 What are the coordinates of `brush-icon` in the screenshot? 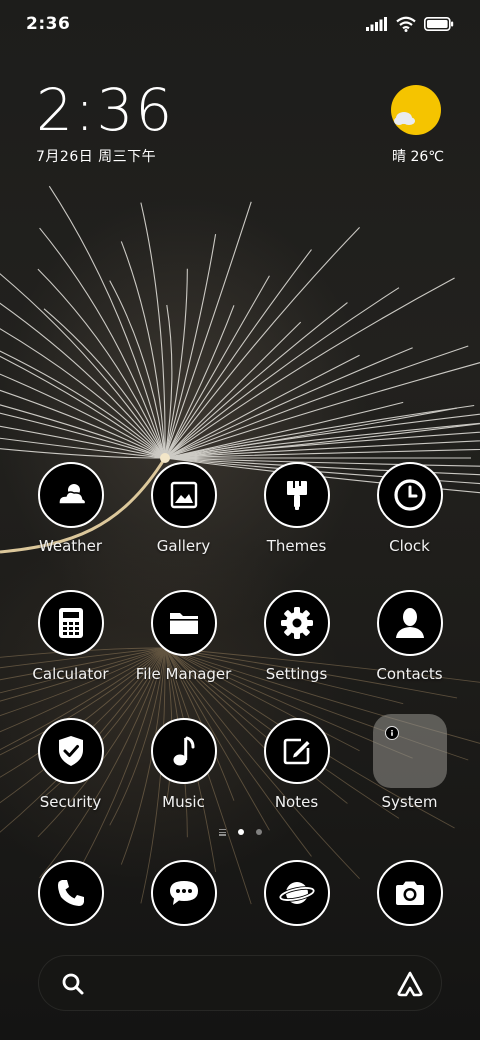 It's located at (296, 495).